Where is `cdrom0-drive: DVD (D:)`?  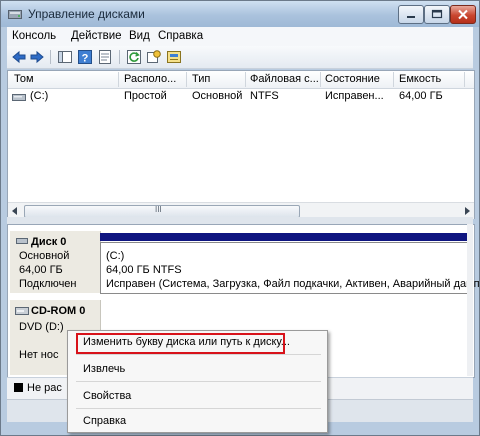
cdrom0-drive: DVD (D:) is located at coordinates (41, 327).